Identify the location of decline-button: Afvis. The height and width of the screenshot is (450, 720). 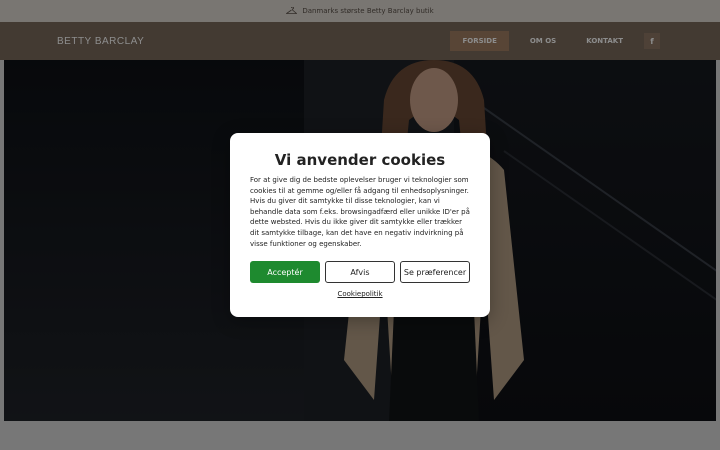
(360, 272).